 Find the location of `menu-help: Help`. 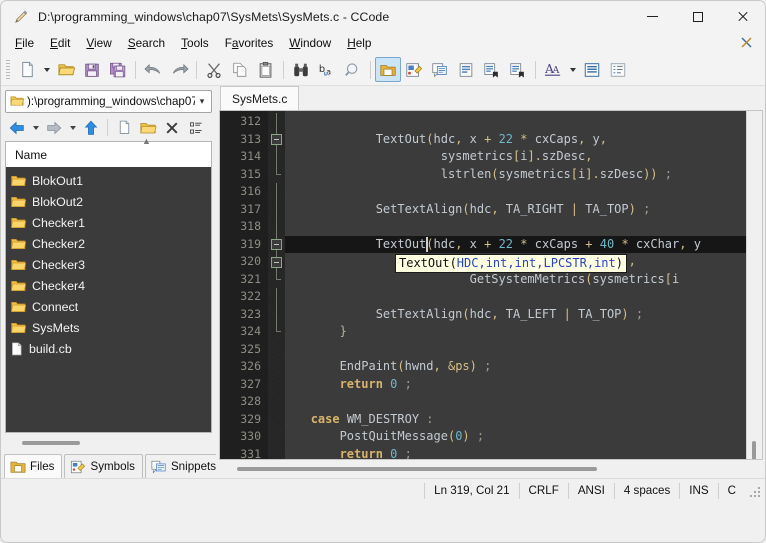

menu-help: Help is located at coordinates (359, 43).